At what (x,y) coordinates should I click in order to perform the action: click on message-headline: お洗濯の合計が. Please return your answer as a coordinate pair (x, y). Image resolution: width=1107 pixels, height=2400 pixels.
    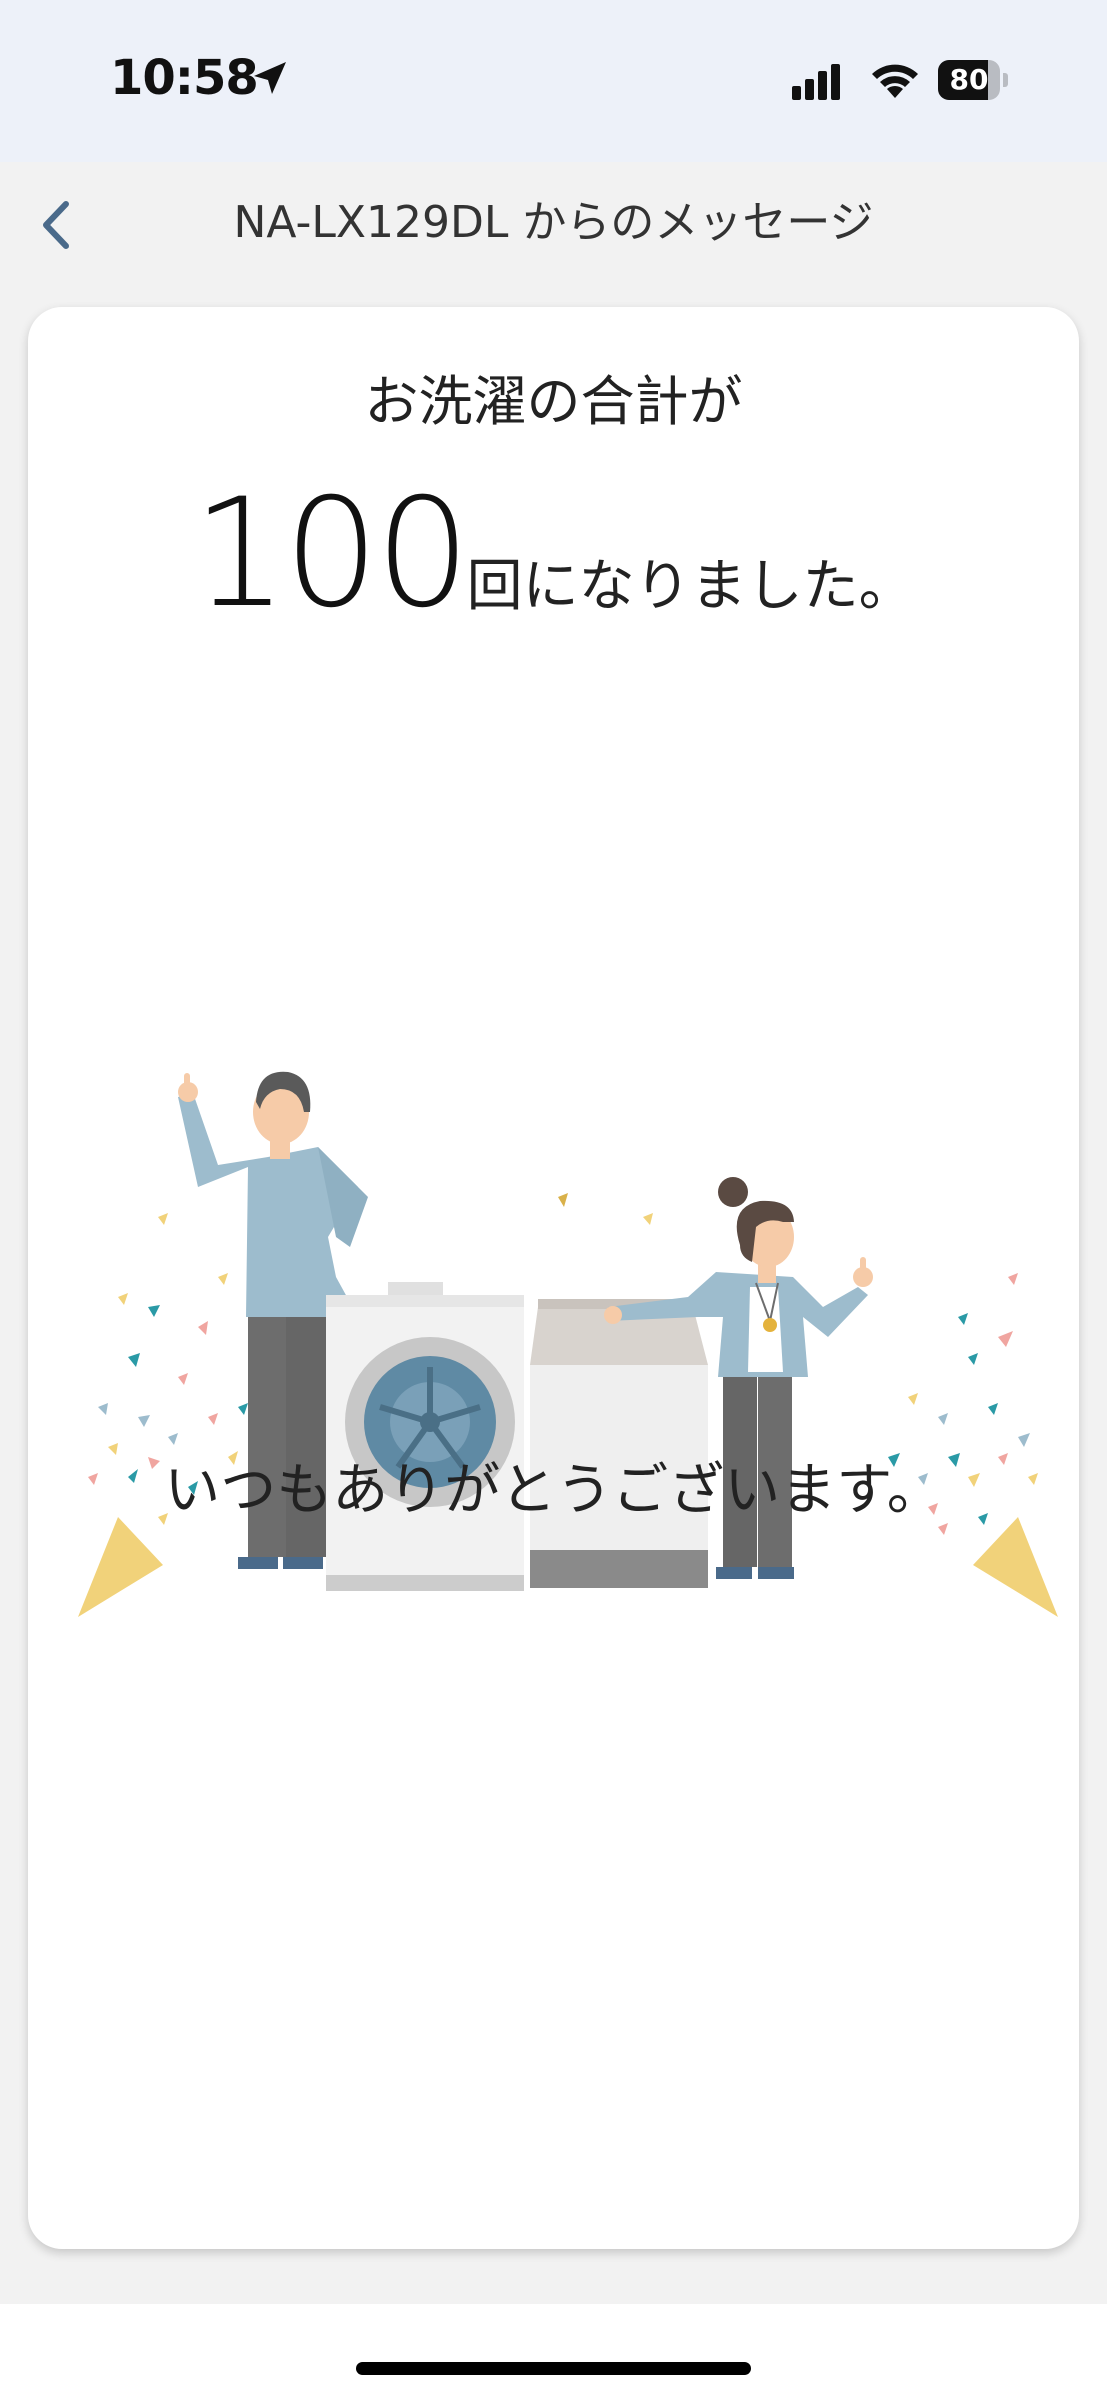
    Looking at the image, I should click on (553, 401).